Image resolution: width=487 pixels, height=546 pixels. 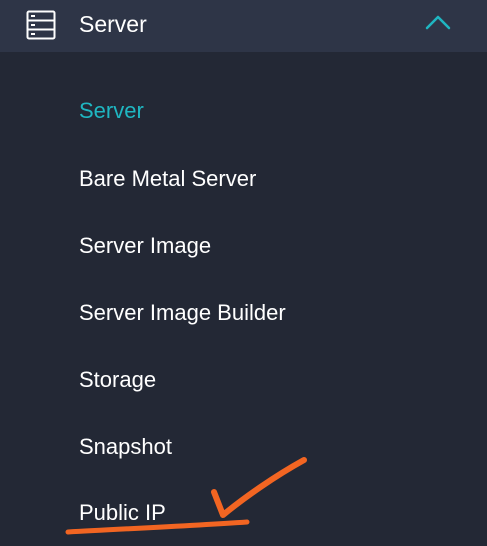 What do you see at coordinates (125, 447) in the screenshot?
I see `menu-item-snapshot: Snapshot` at bounding box center [125, 447].